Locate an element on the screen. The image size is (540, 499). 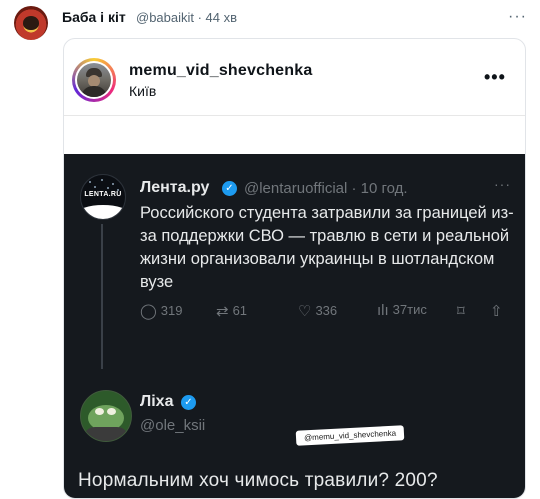
author-avatar is located at coordinates (31, 23).